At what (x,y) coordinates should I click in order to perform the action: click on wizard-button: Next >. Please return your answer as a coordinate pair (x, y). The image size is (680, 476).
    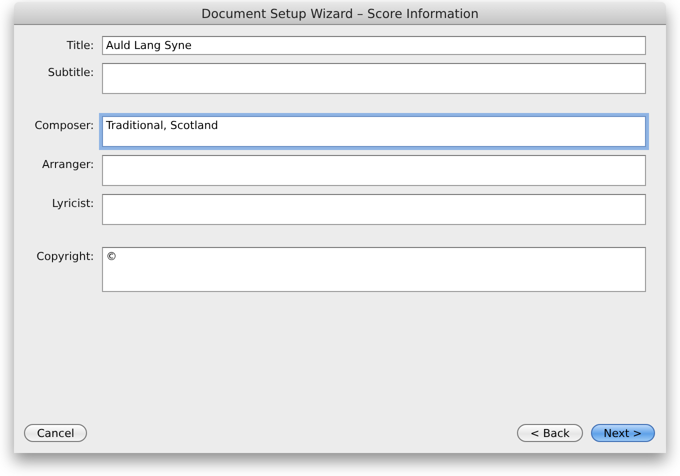
    Looking at the image, I should click on (622, 433).